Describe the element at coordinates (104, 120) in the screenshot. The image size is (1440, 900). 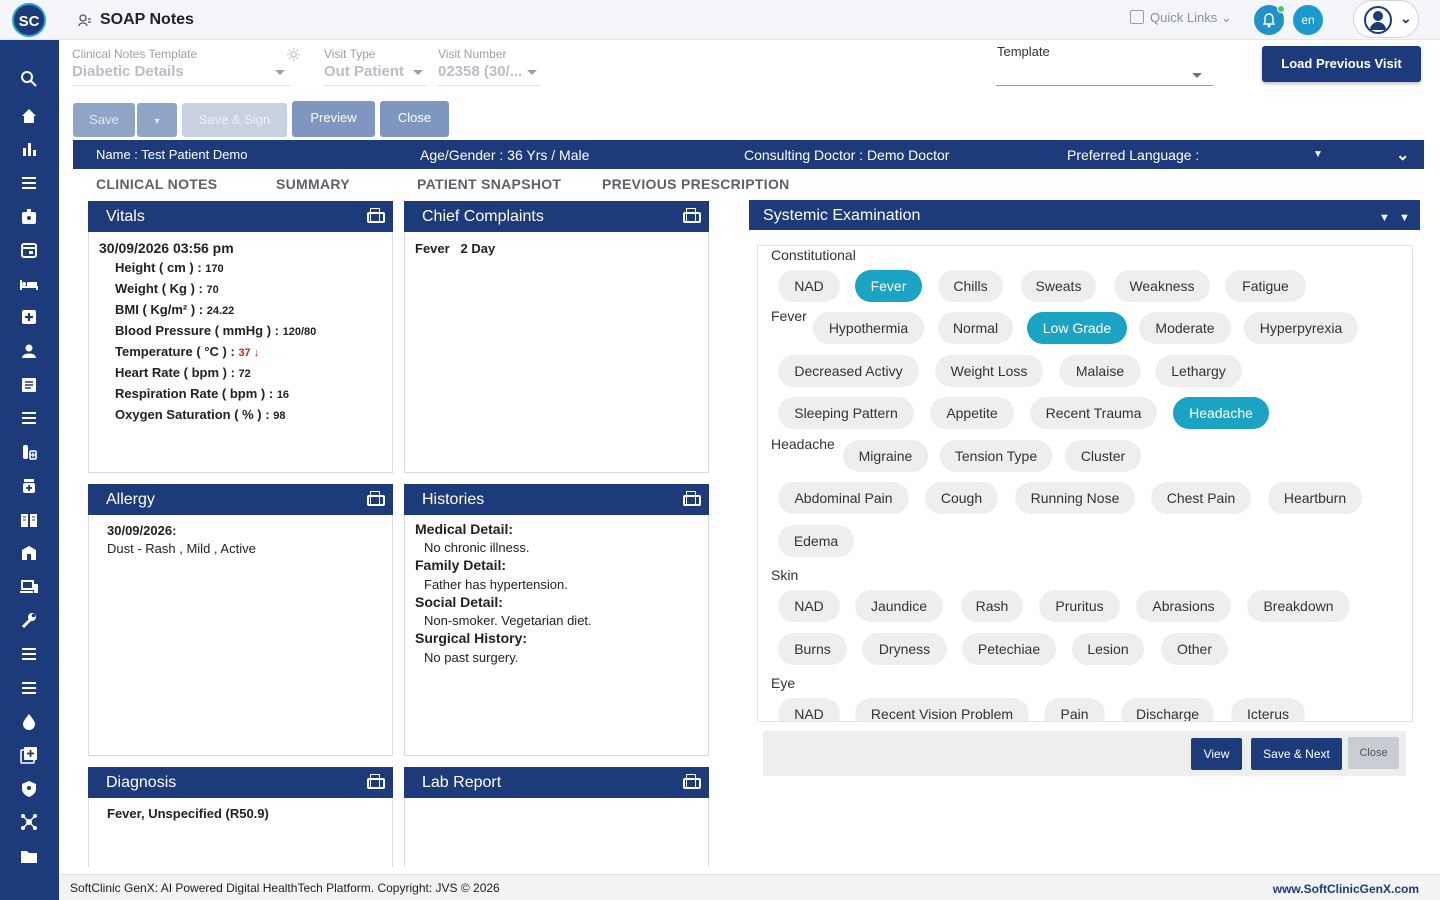
I see `save-button: Save` at that location.